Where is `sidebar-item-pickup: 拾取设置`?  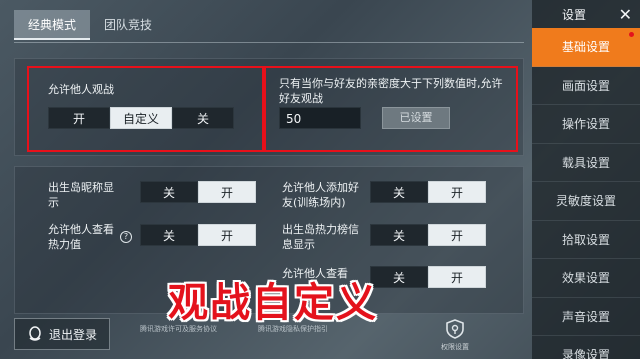 sidebar-item-pickup: 拾取设置 is located at coordinates (586, 240).